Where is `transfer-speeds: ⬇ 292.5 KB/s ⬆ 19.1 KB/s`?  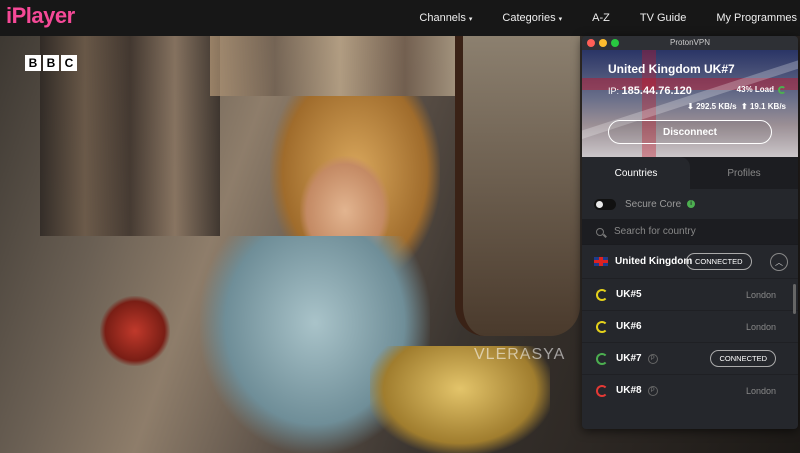 transfer-speeds: ⬇ 292.5 KB/s ⬆ 19.1 KB/s is located at coordinates (736, 106).